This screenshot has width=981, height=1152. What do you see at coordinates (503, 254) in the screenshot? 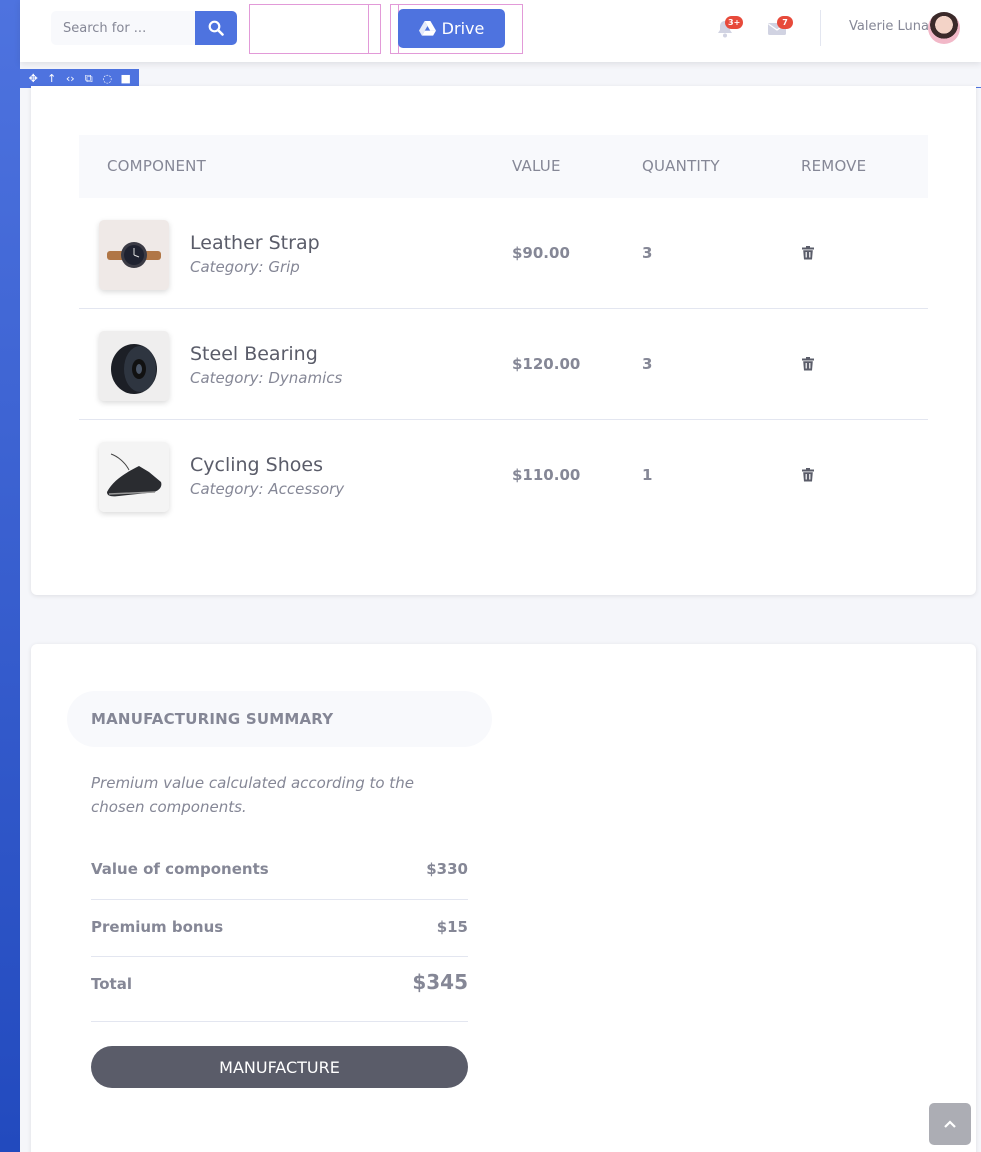
I see `table-row: Leather Strap Category: Grip $90.00 3` at bounding box center [503, 254].